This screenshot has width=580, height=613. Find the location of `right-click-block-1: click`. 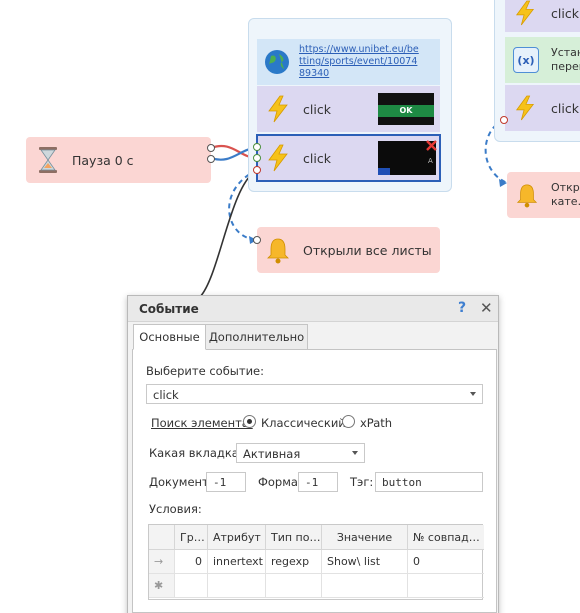

right-click-block-1: click is located at coordinates (542, 16).